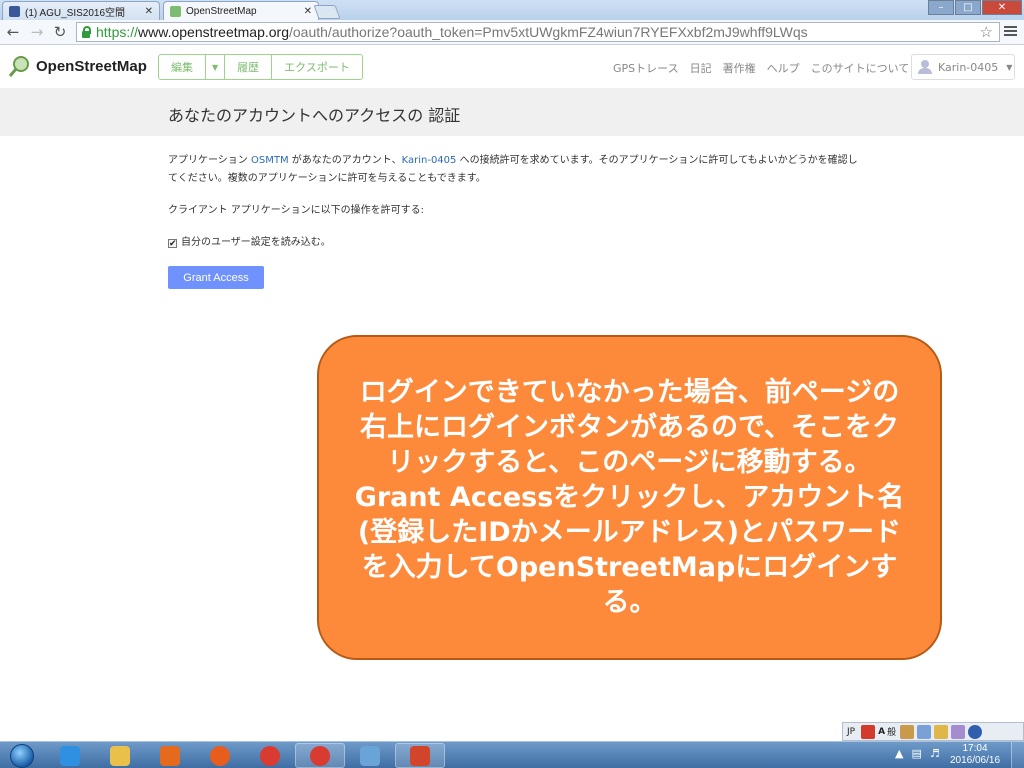  What do you see at coordinates (346, 160) in the screenshot?
I see `desc-part-2: があなたのアカウント、` at bounding box center [346, 160].